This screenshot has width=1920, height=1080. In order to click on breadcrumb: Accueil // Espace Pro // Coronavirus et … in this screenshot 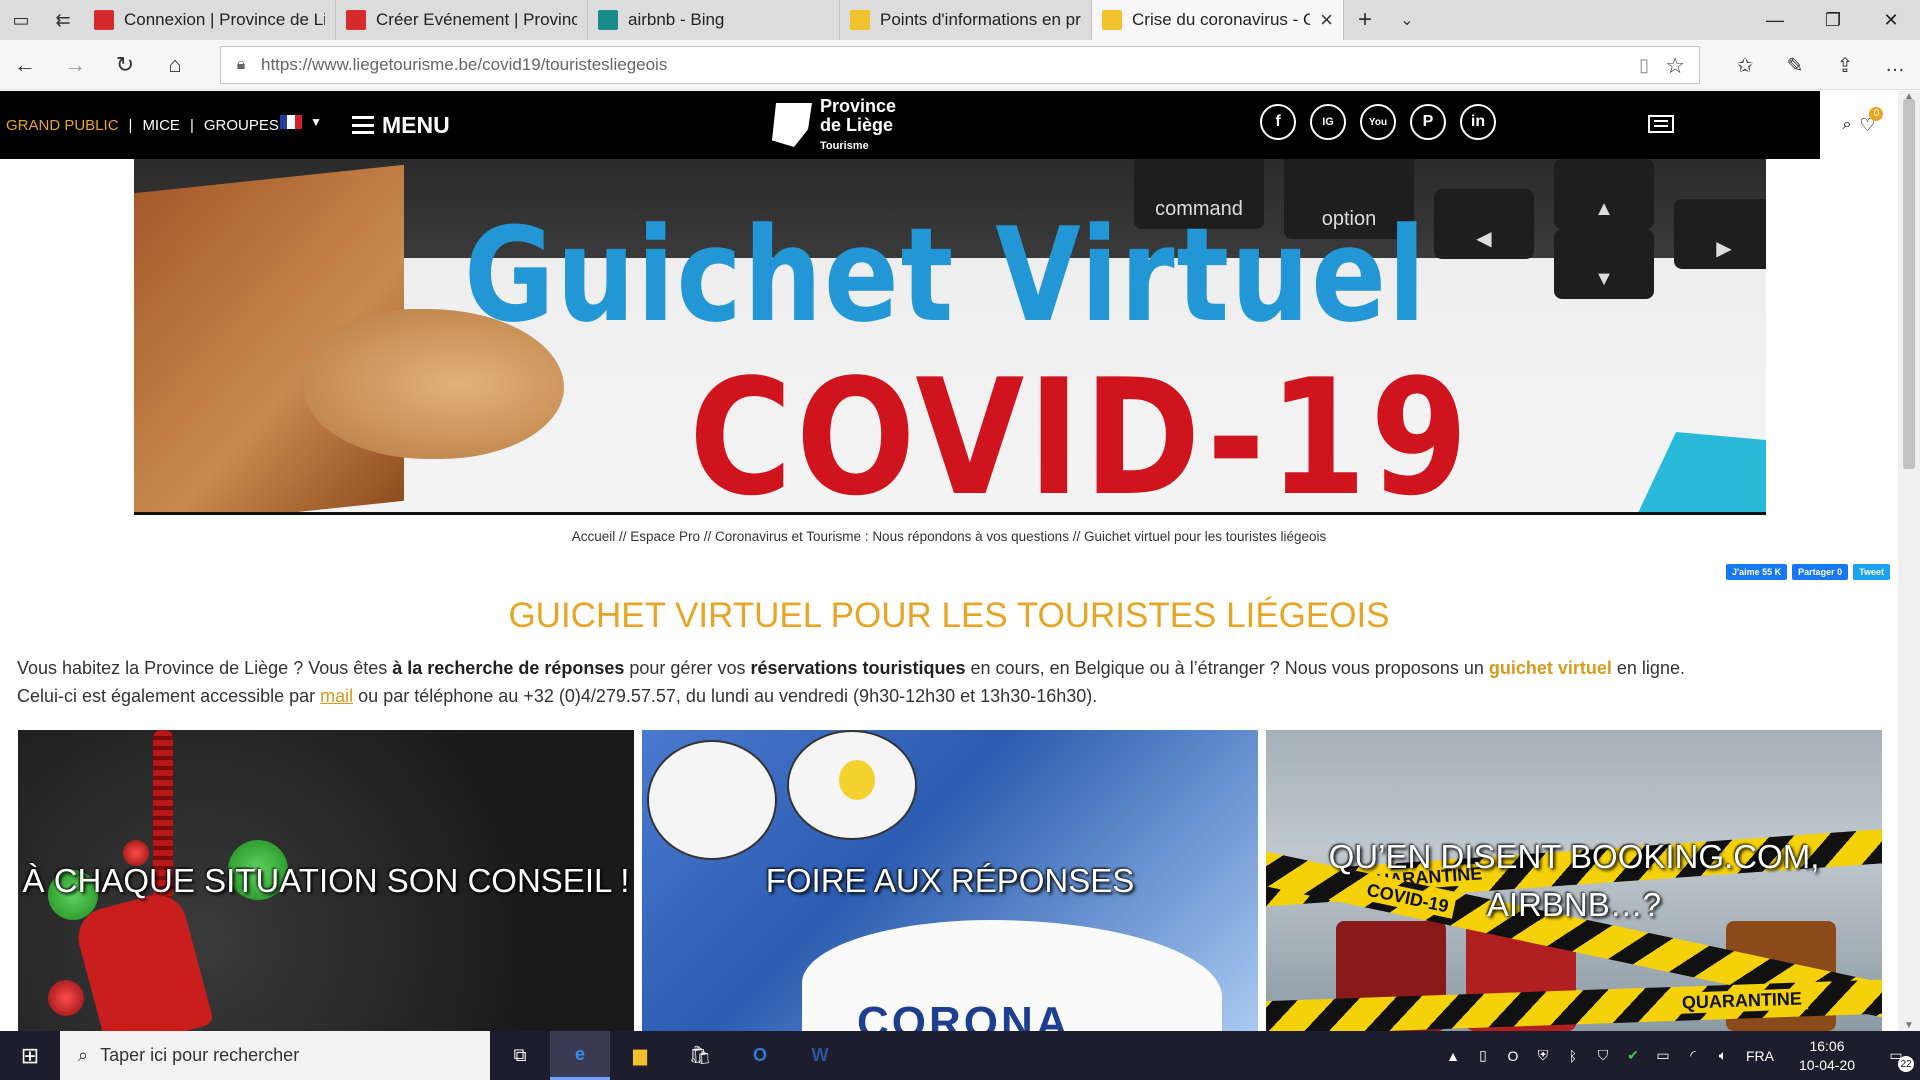, I will do `click(949, 536)`.